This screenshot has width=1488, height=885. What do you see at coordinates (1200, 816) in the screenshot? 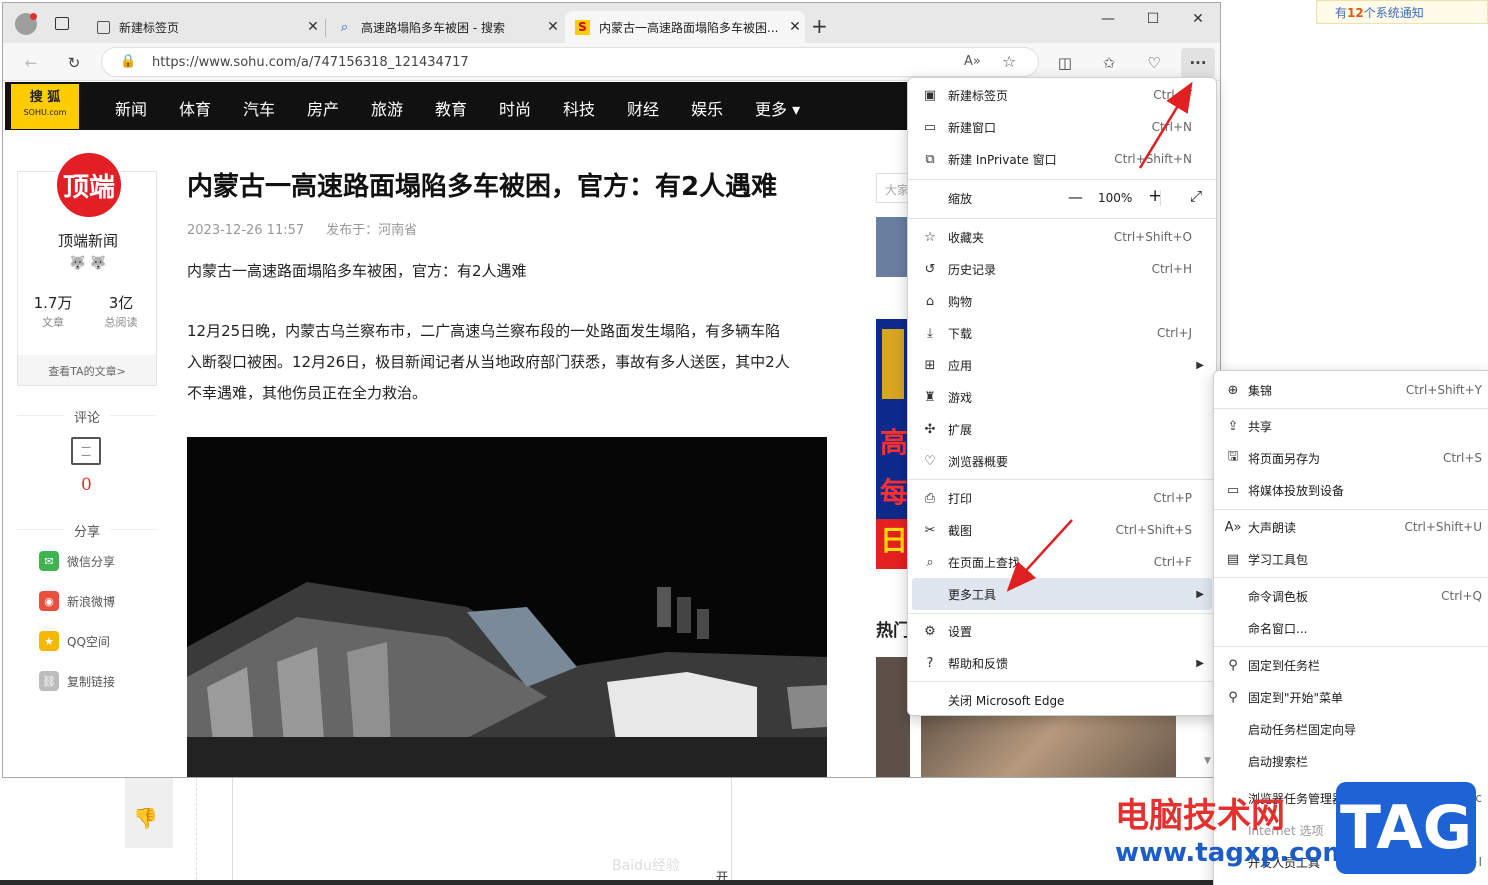
I see `site-watermark-title: 电脑技术网` at bounding box center [1200, 816].